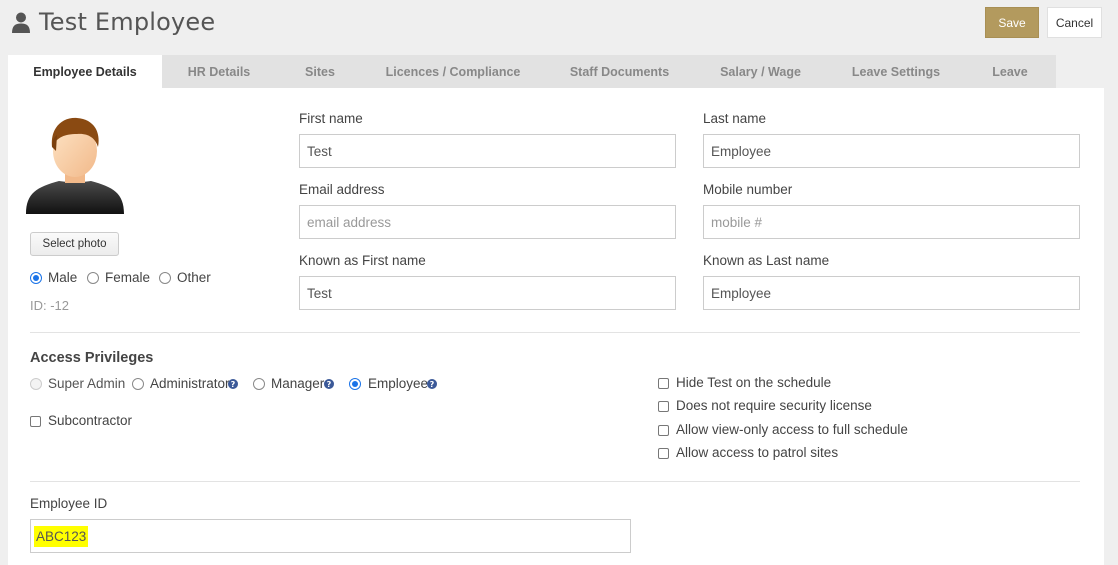  Describe the element at coordinates (35, 421) in the screenshot. I see `subcontractor-checkbox` at that location.